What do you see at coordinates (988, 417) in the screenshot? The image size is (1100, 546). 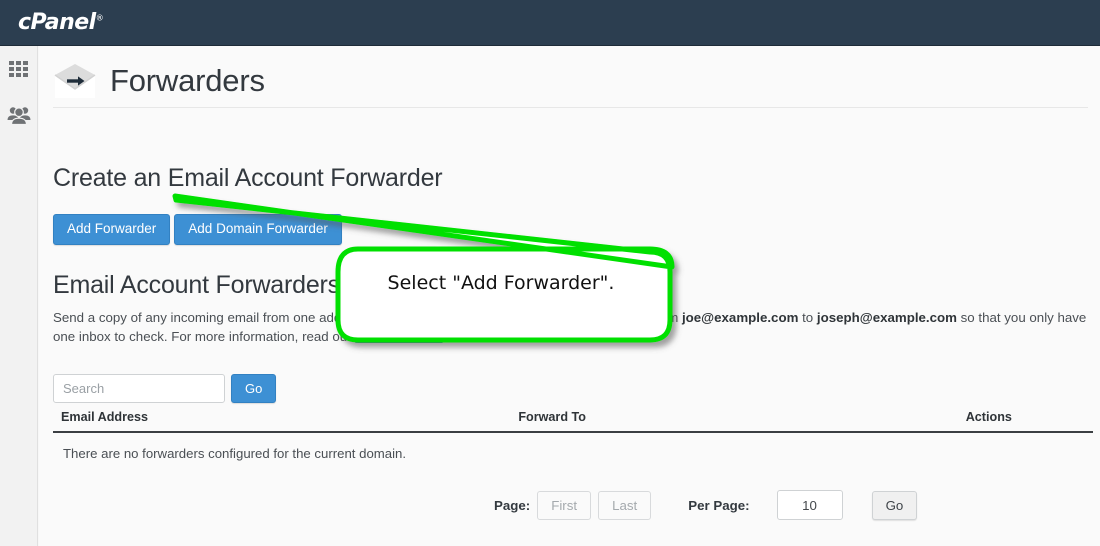 I see `column-header-actions: Actions` at bounding box center [988, 417].